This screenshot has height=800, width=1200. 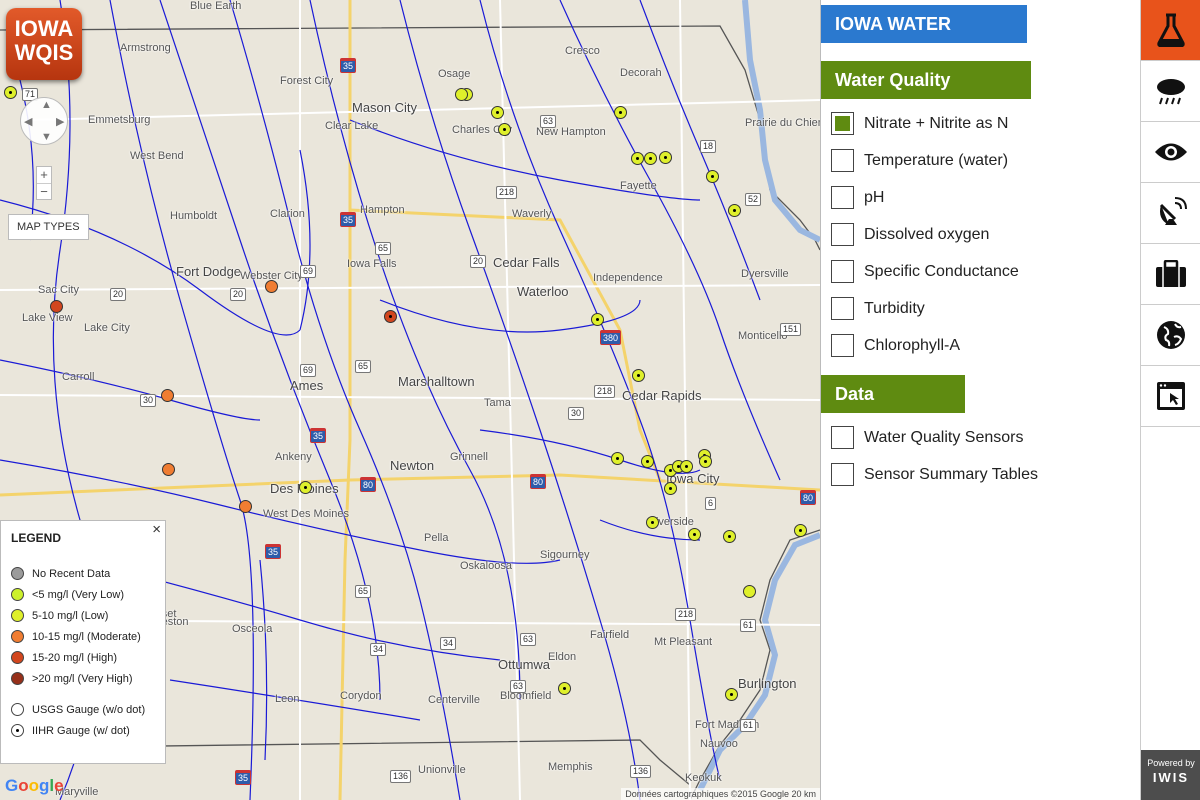 What do you see at coordinates (1170, 335) in the screenshot?
I see `globe-icon` at bounding box center [1170, 335].